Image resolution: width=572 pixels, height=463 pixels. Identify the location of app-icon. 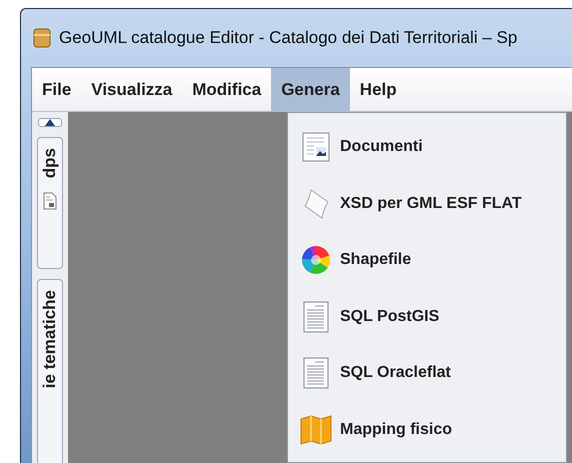
(42, 38).